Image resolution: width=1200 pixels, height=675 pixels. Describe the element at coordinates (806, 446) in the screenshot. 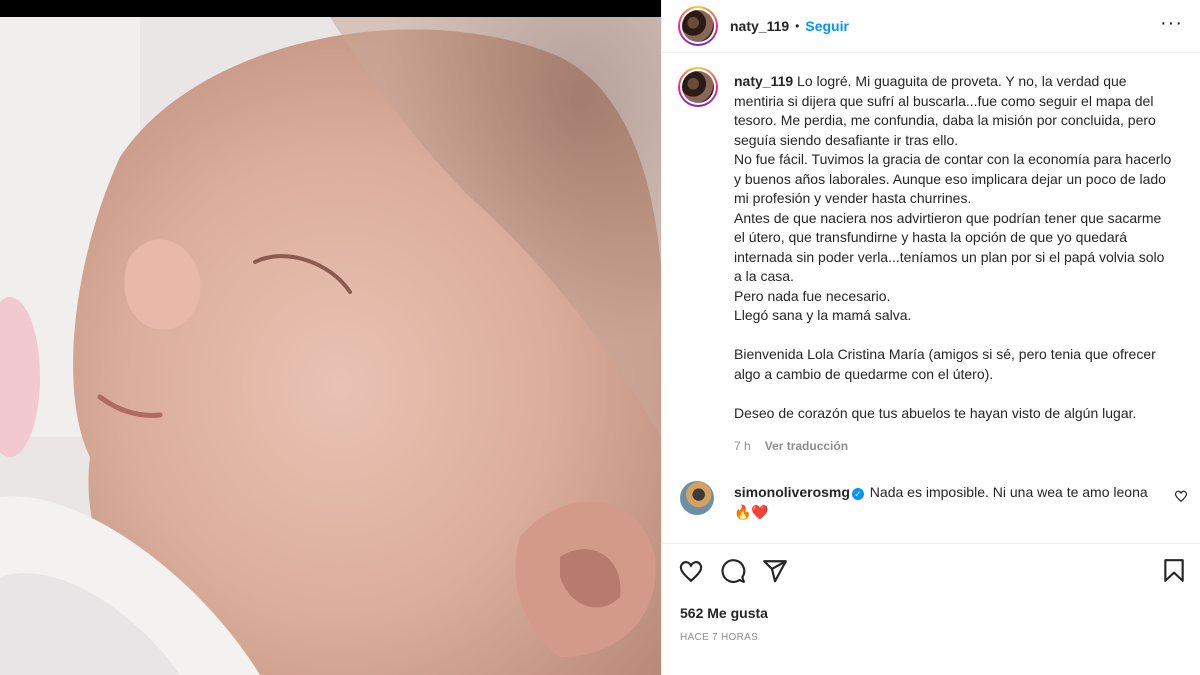

I see `translate-button: Ver traducción` at that location.